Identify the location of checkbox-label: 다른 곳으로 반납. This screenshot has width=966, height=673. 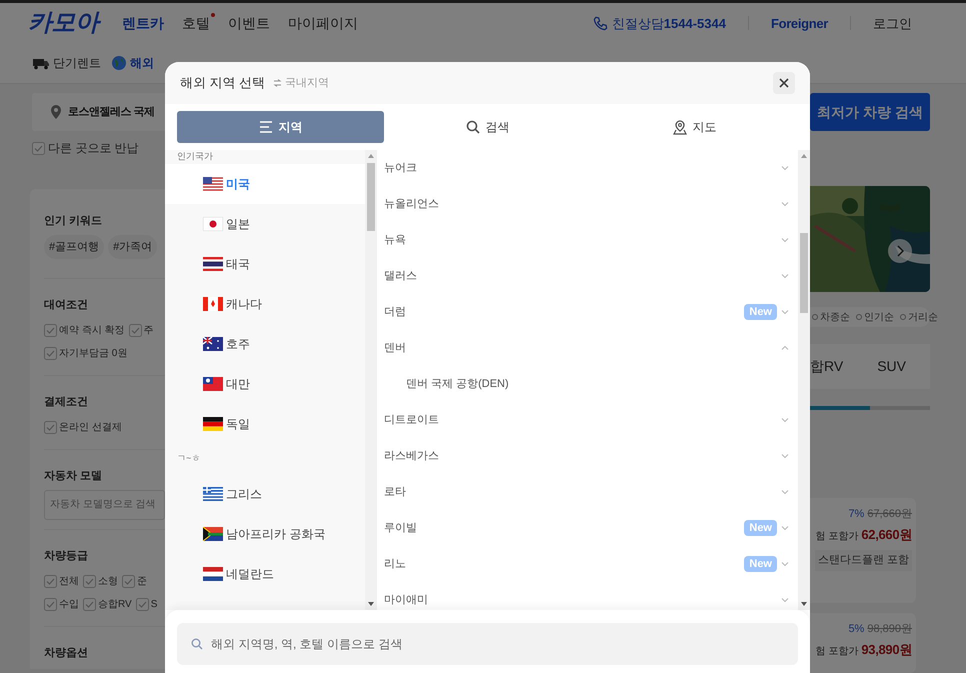
(93, 148).